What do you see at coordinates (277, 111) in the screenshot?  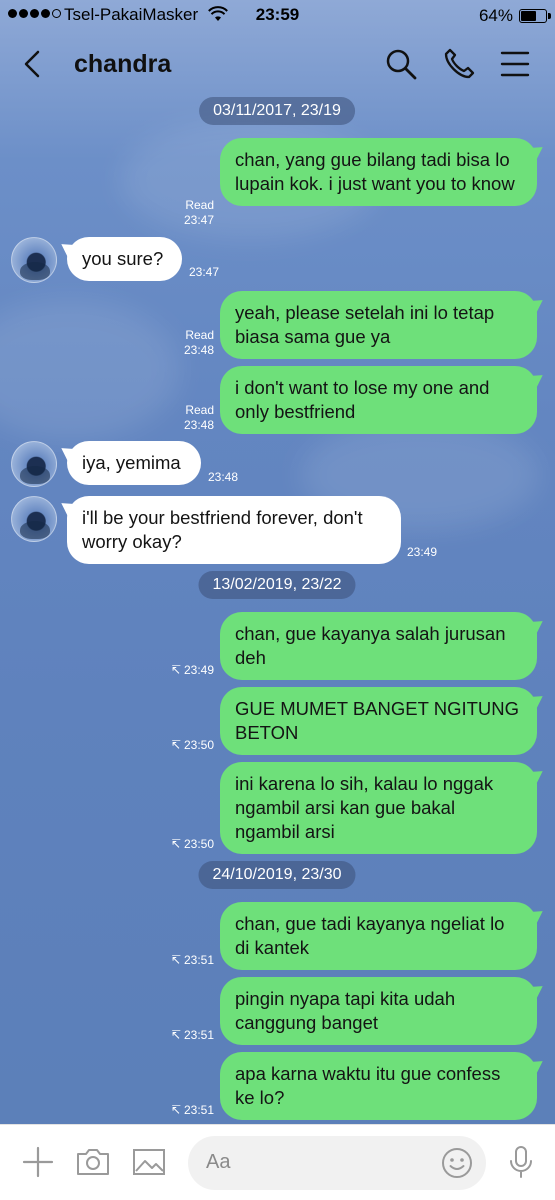 I see `date-separator: 03/11/2017, 23/19` at bounding box center [277, 111].